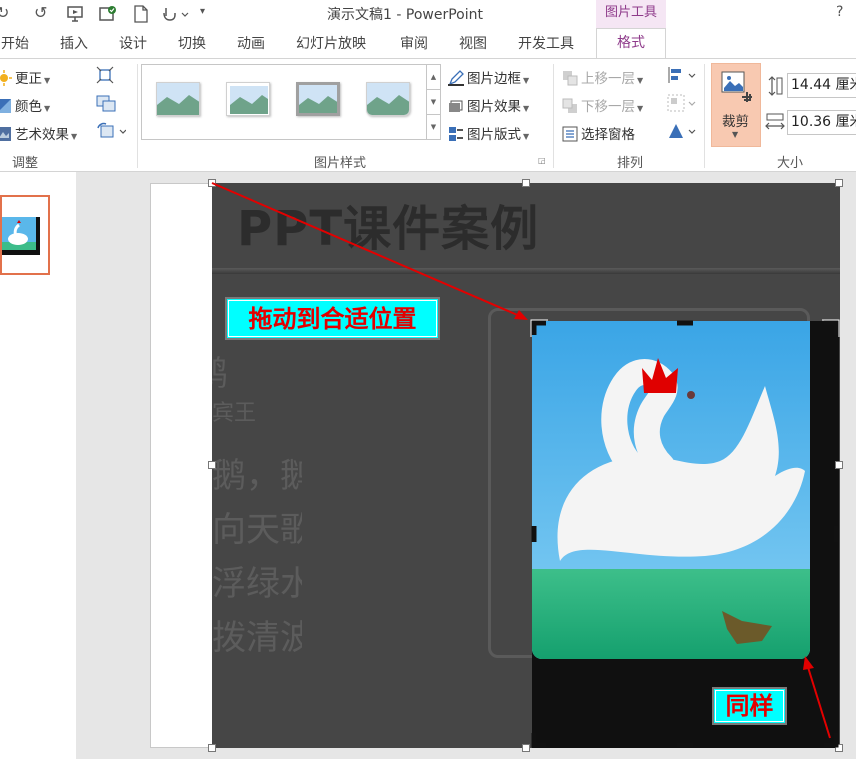 This screenshot has width=856, height=759. Describe the element at coordinates (106, 105) in the screenshot. I see `change-picture-icon` at that location.